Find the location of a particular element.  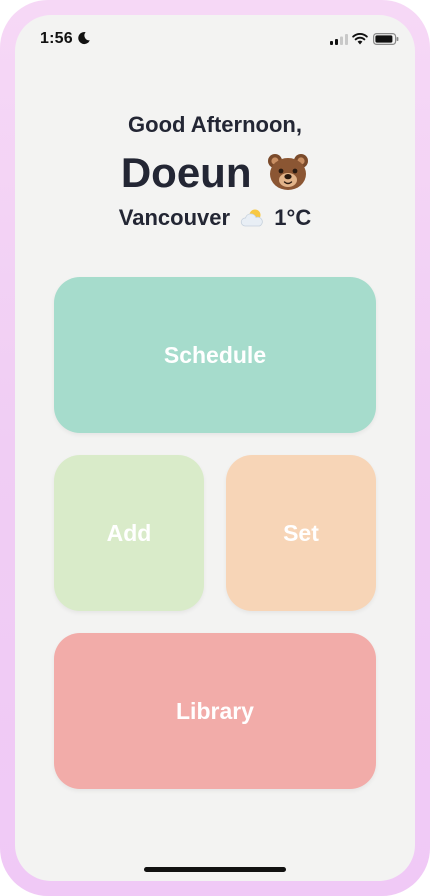

moon-icon is located at coordinates (84, 38).